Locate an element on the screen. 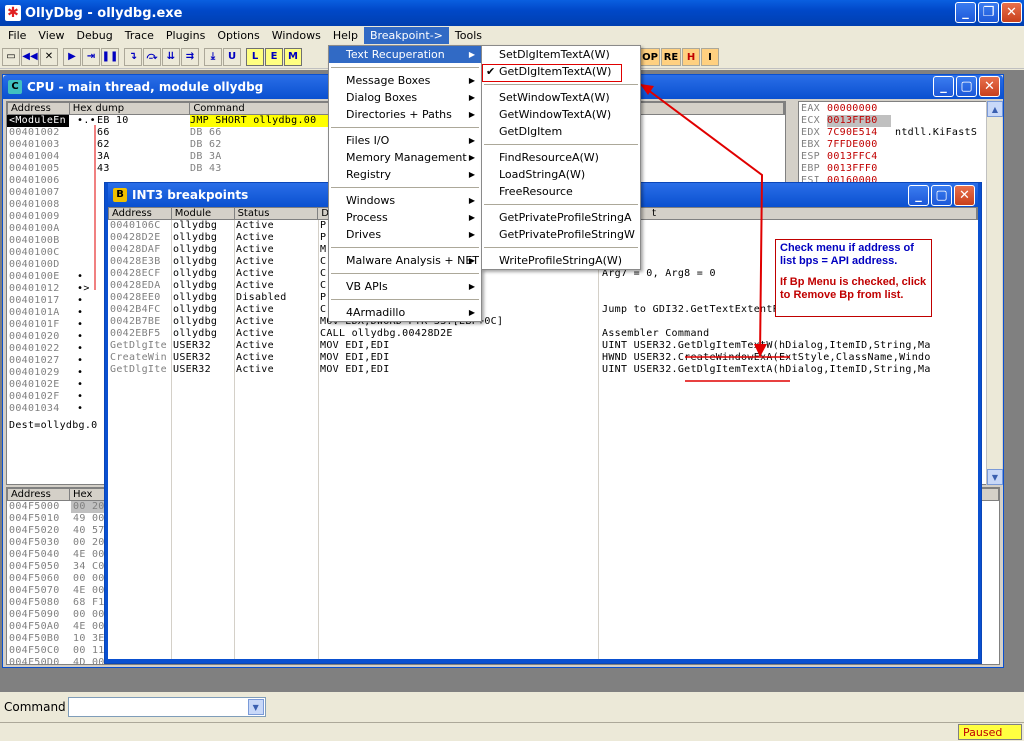 The image size is (1024, 741). text-recuperation-menu-item: FreeResource is located at coordinates (561, 191).